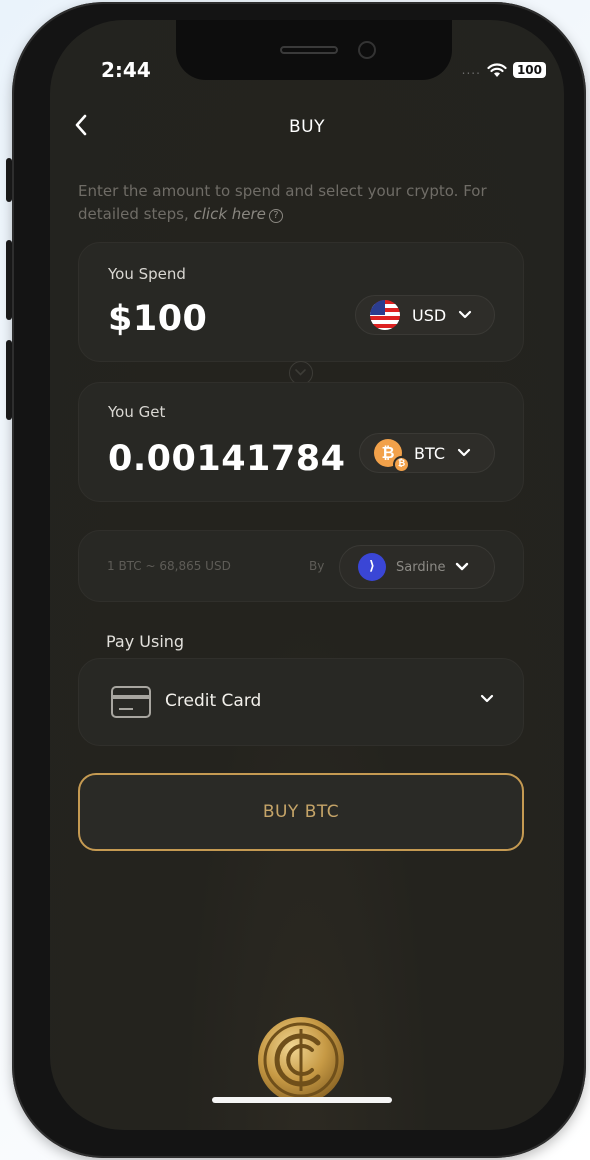 The width and height of the screenshot is (590, 1160). Describe the element at coordinates (169, 566) in the screenshot. I see `exchange-rate: 1 BTC ~ 68,865 USD` at that location.